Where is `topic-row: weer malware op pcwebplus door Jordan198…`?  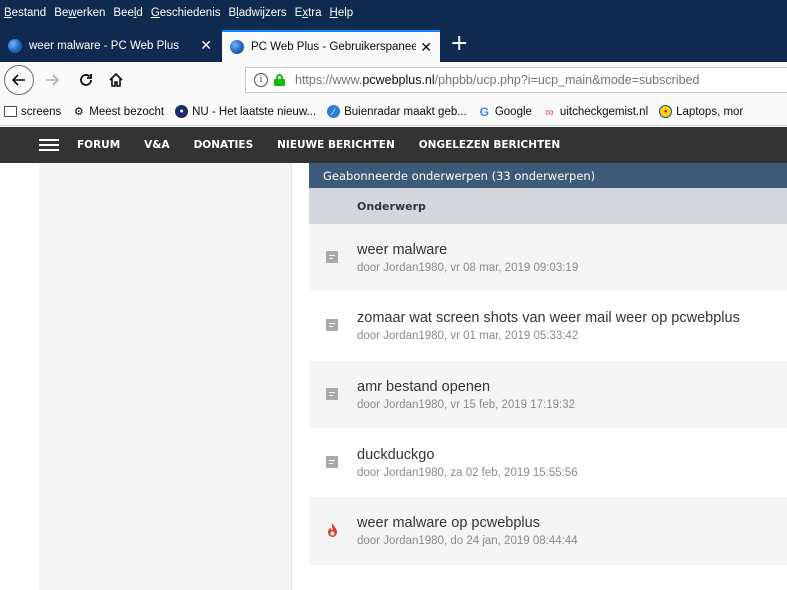 topic-row: weer malware op pcwebplus door Jordan198… is located at coordinates (548, 531).